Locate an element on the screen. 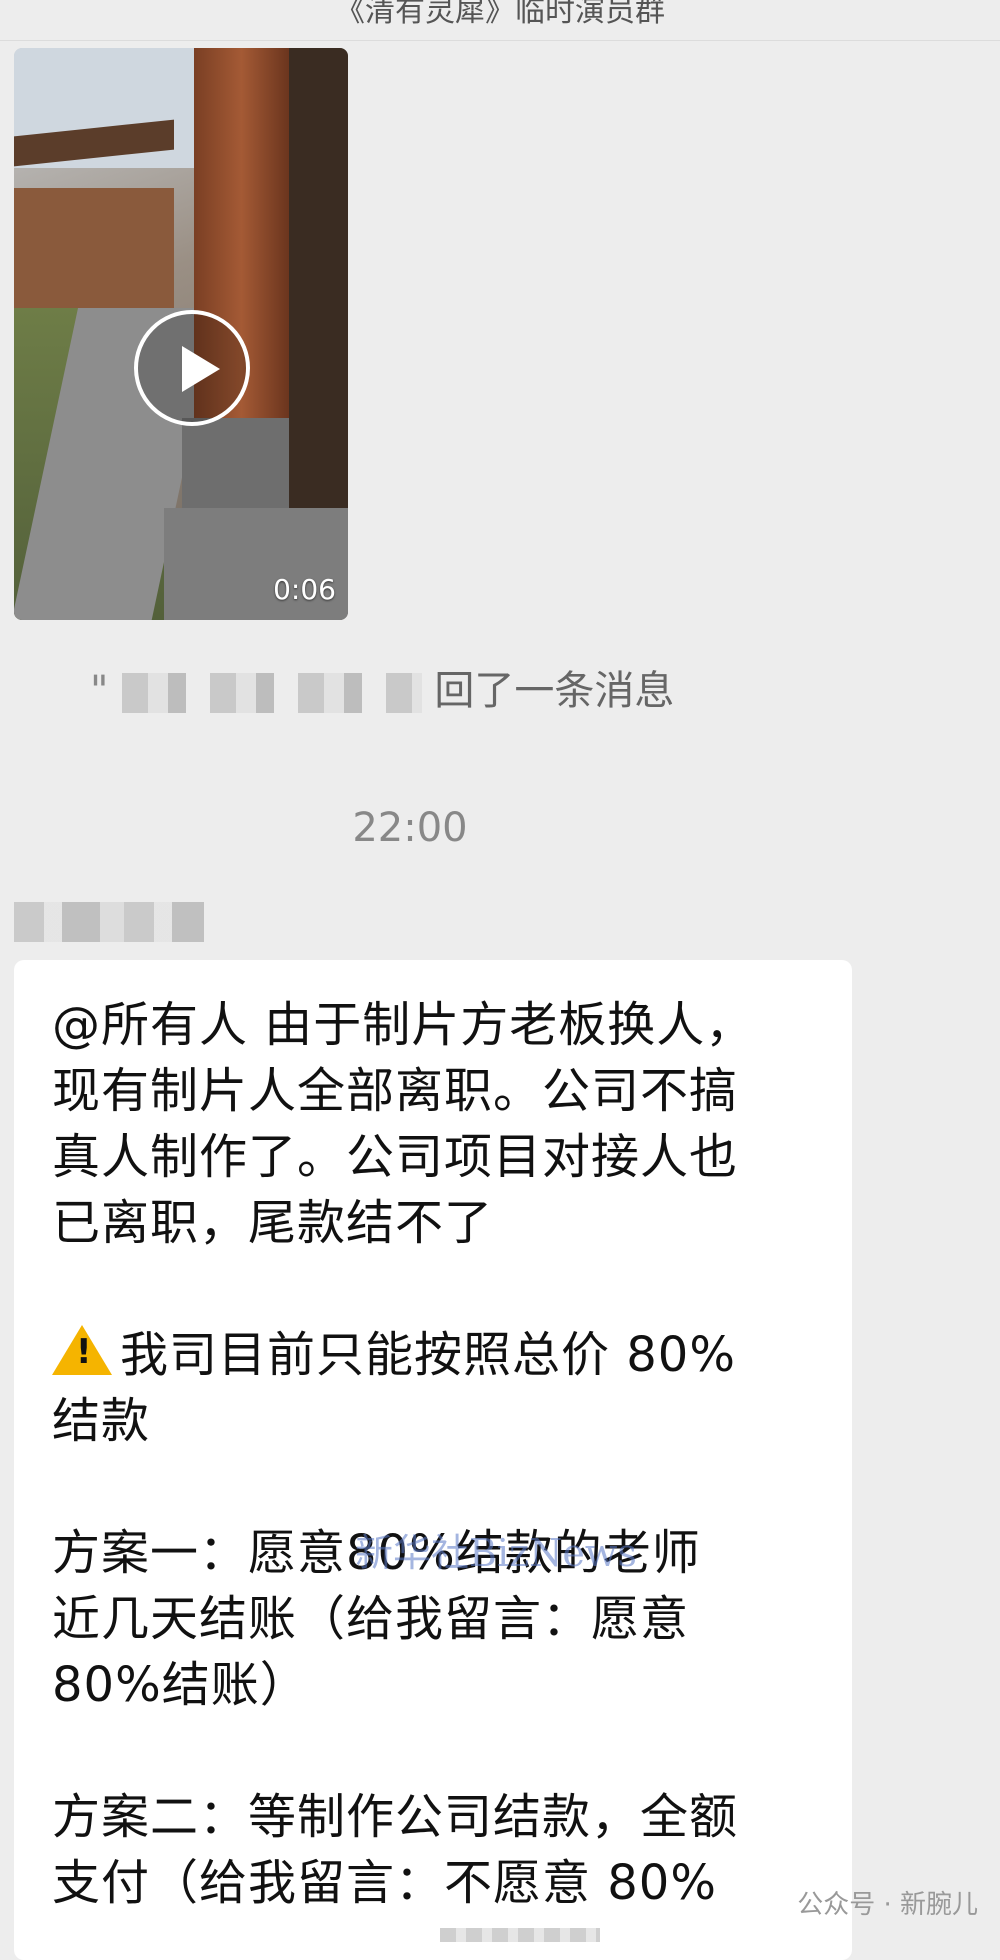 The image size is (1000, 1960). message-line-warning: 我司目前只能按照总价 80% is located at coordinates (437, 1355).